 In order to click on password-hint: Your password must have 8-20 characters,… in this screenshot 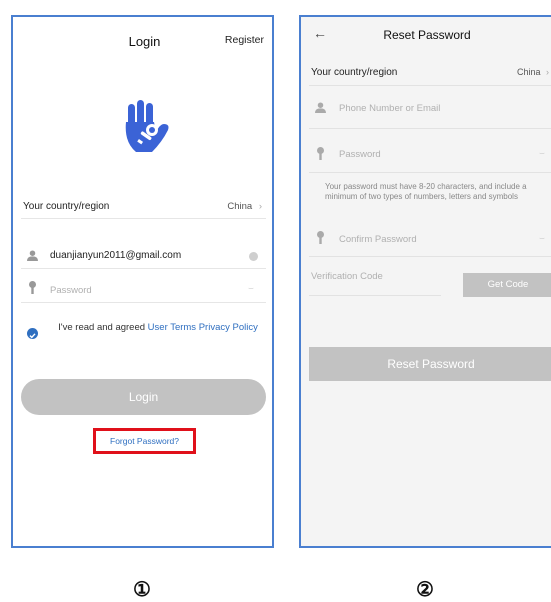, I will do `click(426, 191)`.